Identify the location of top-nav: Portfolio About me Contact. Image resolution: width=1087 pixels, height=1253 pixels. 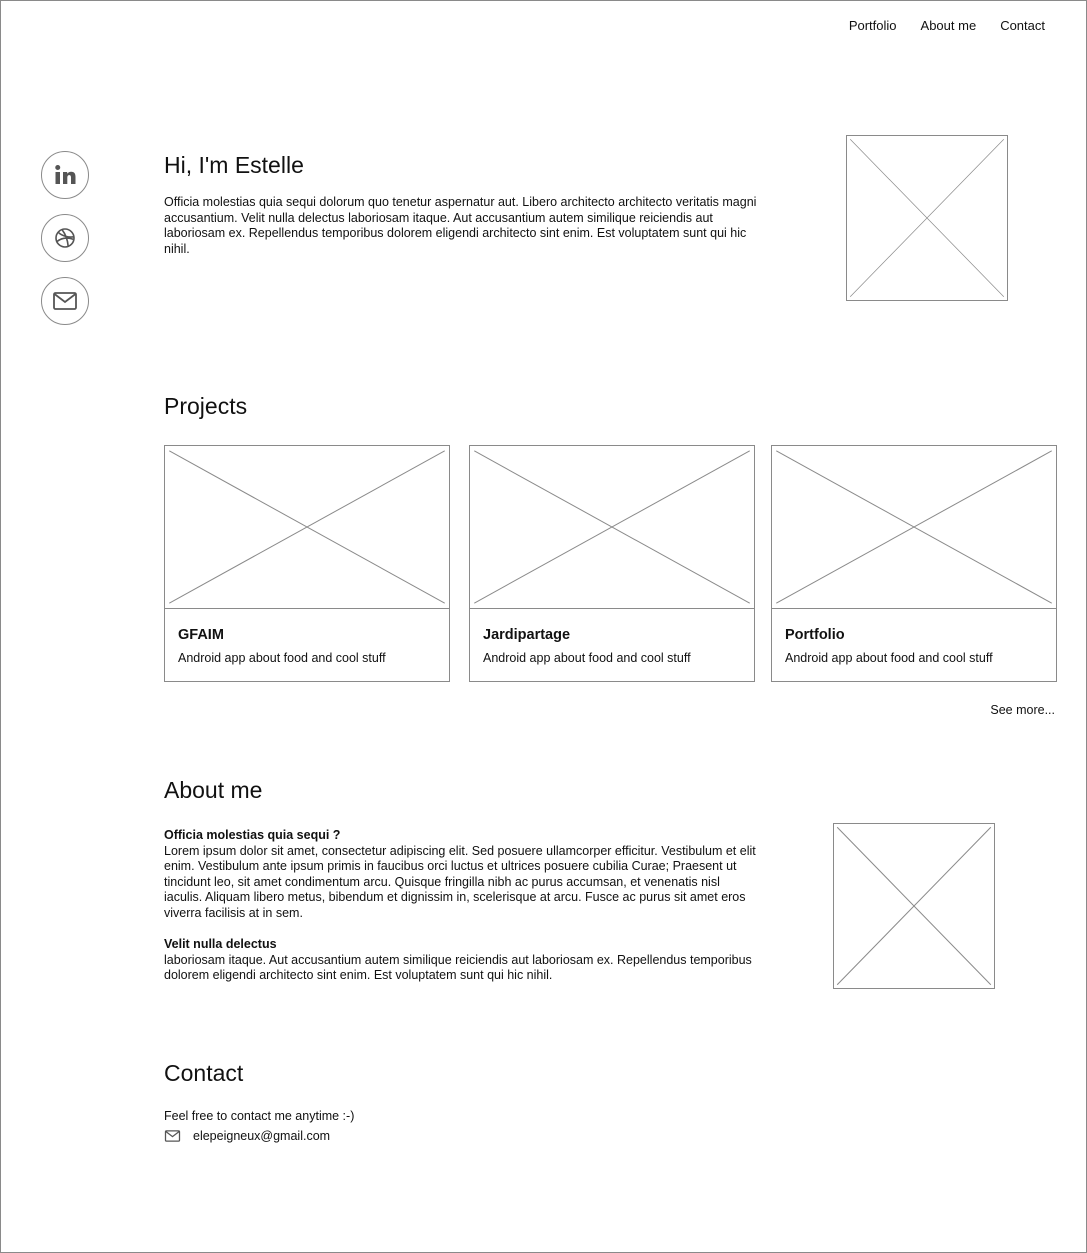
(947, 25).